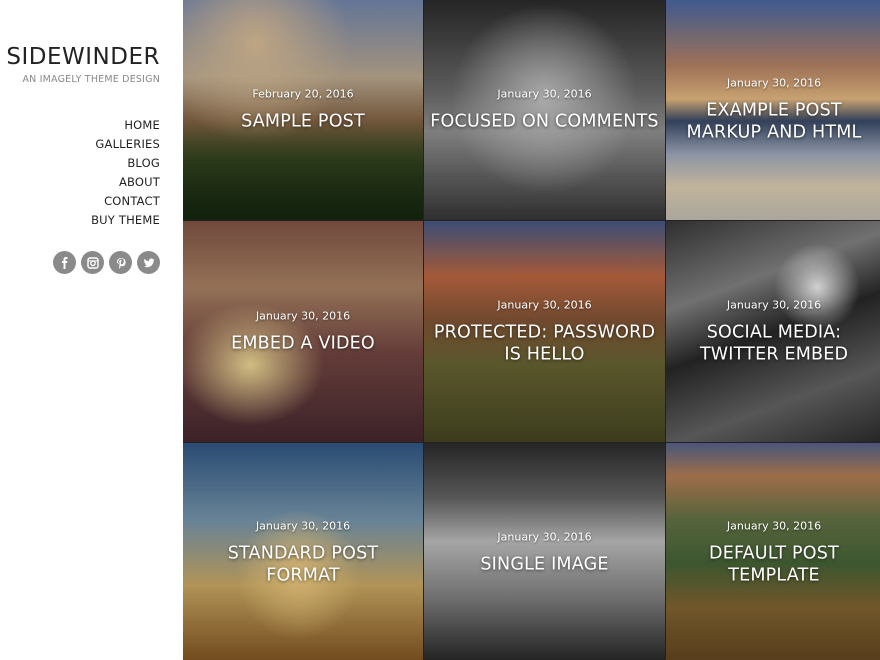  What do you see at coordinates (303, 94) in the screenshot?
I see `post-date: February 20, 2016` at bounding box center [303, 94].